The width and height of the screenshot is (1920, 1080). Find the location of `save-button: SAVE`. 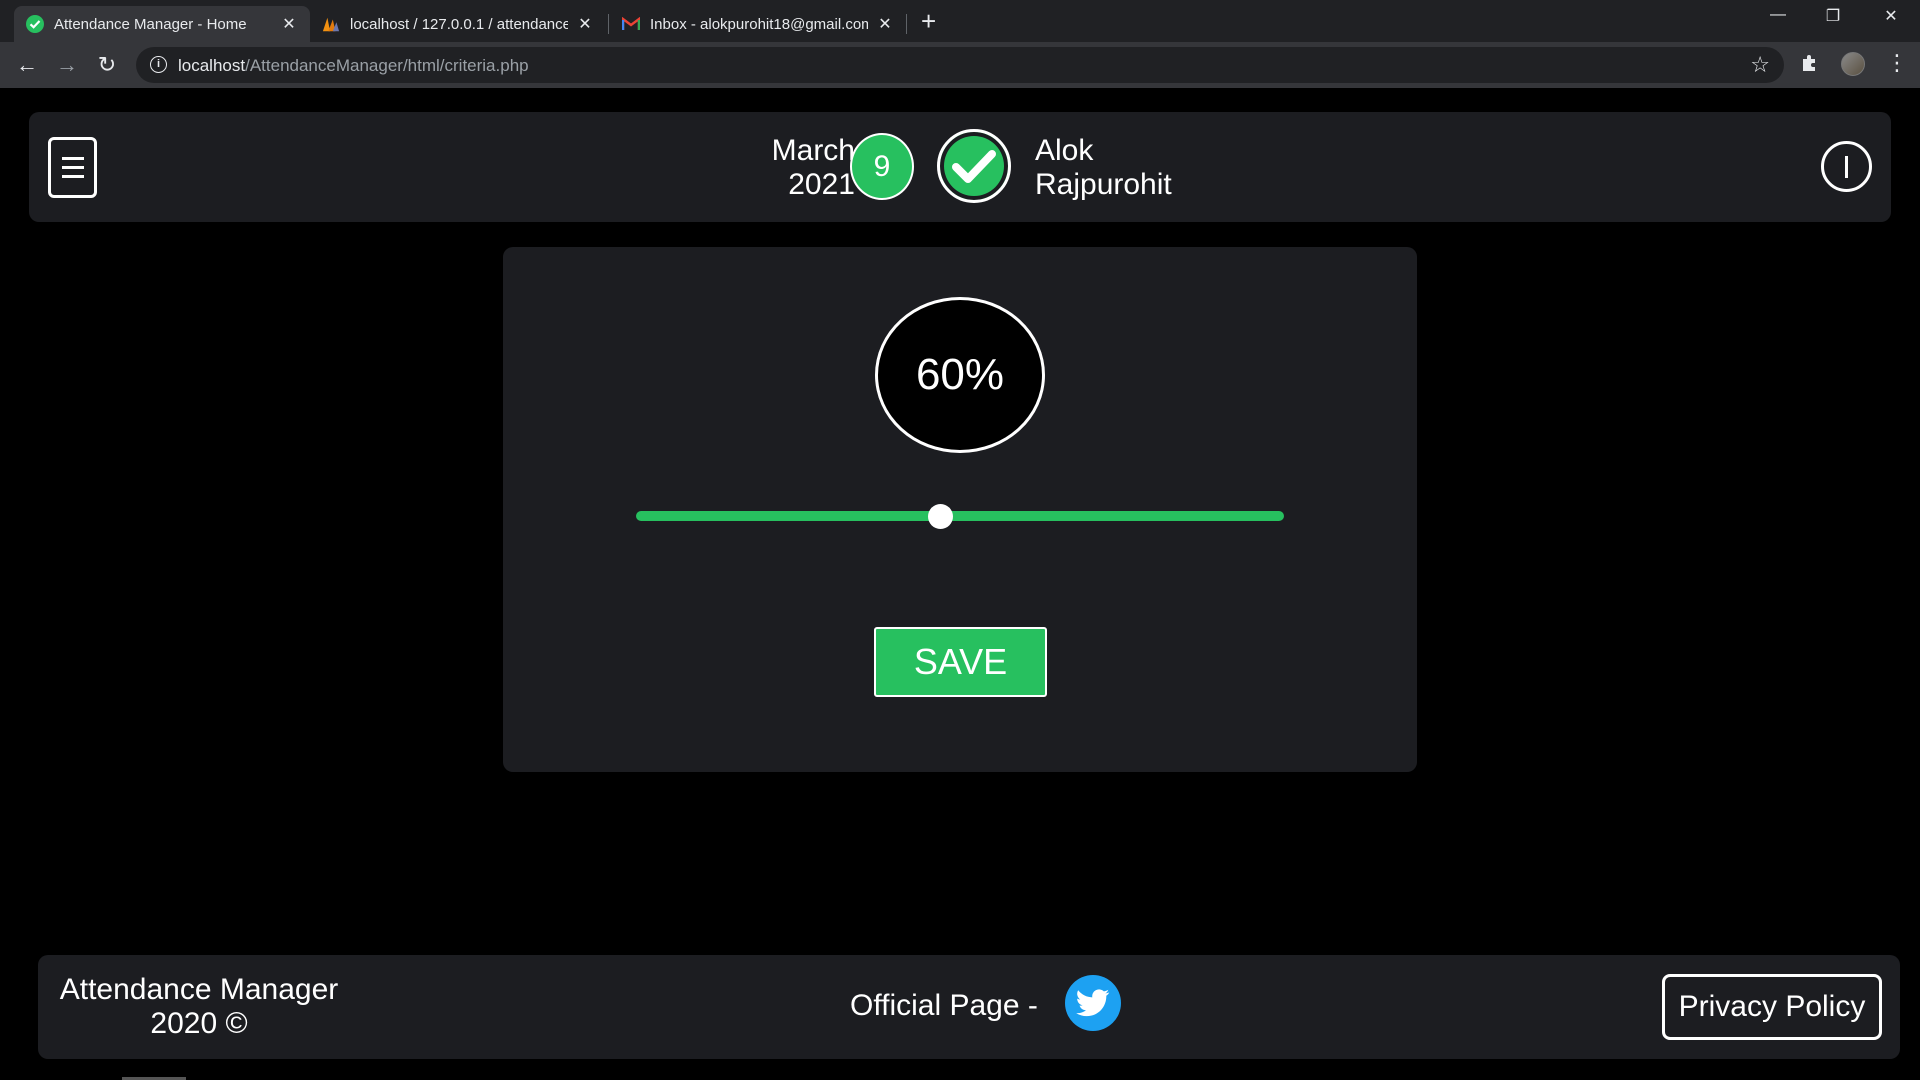

save-button: SAVE is located at coordinates (960, 662).